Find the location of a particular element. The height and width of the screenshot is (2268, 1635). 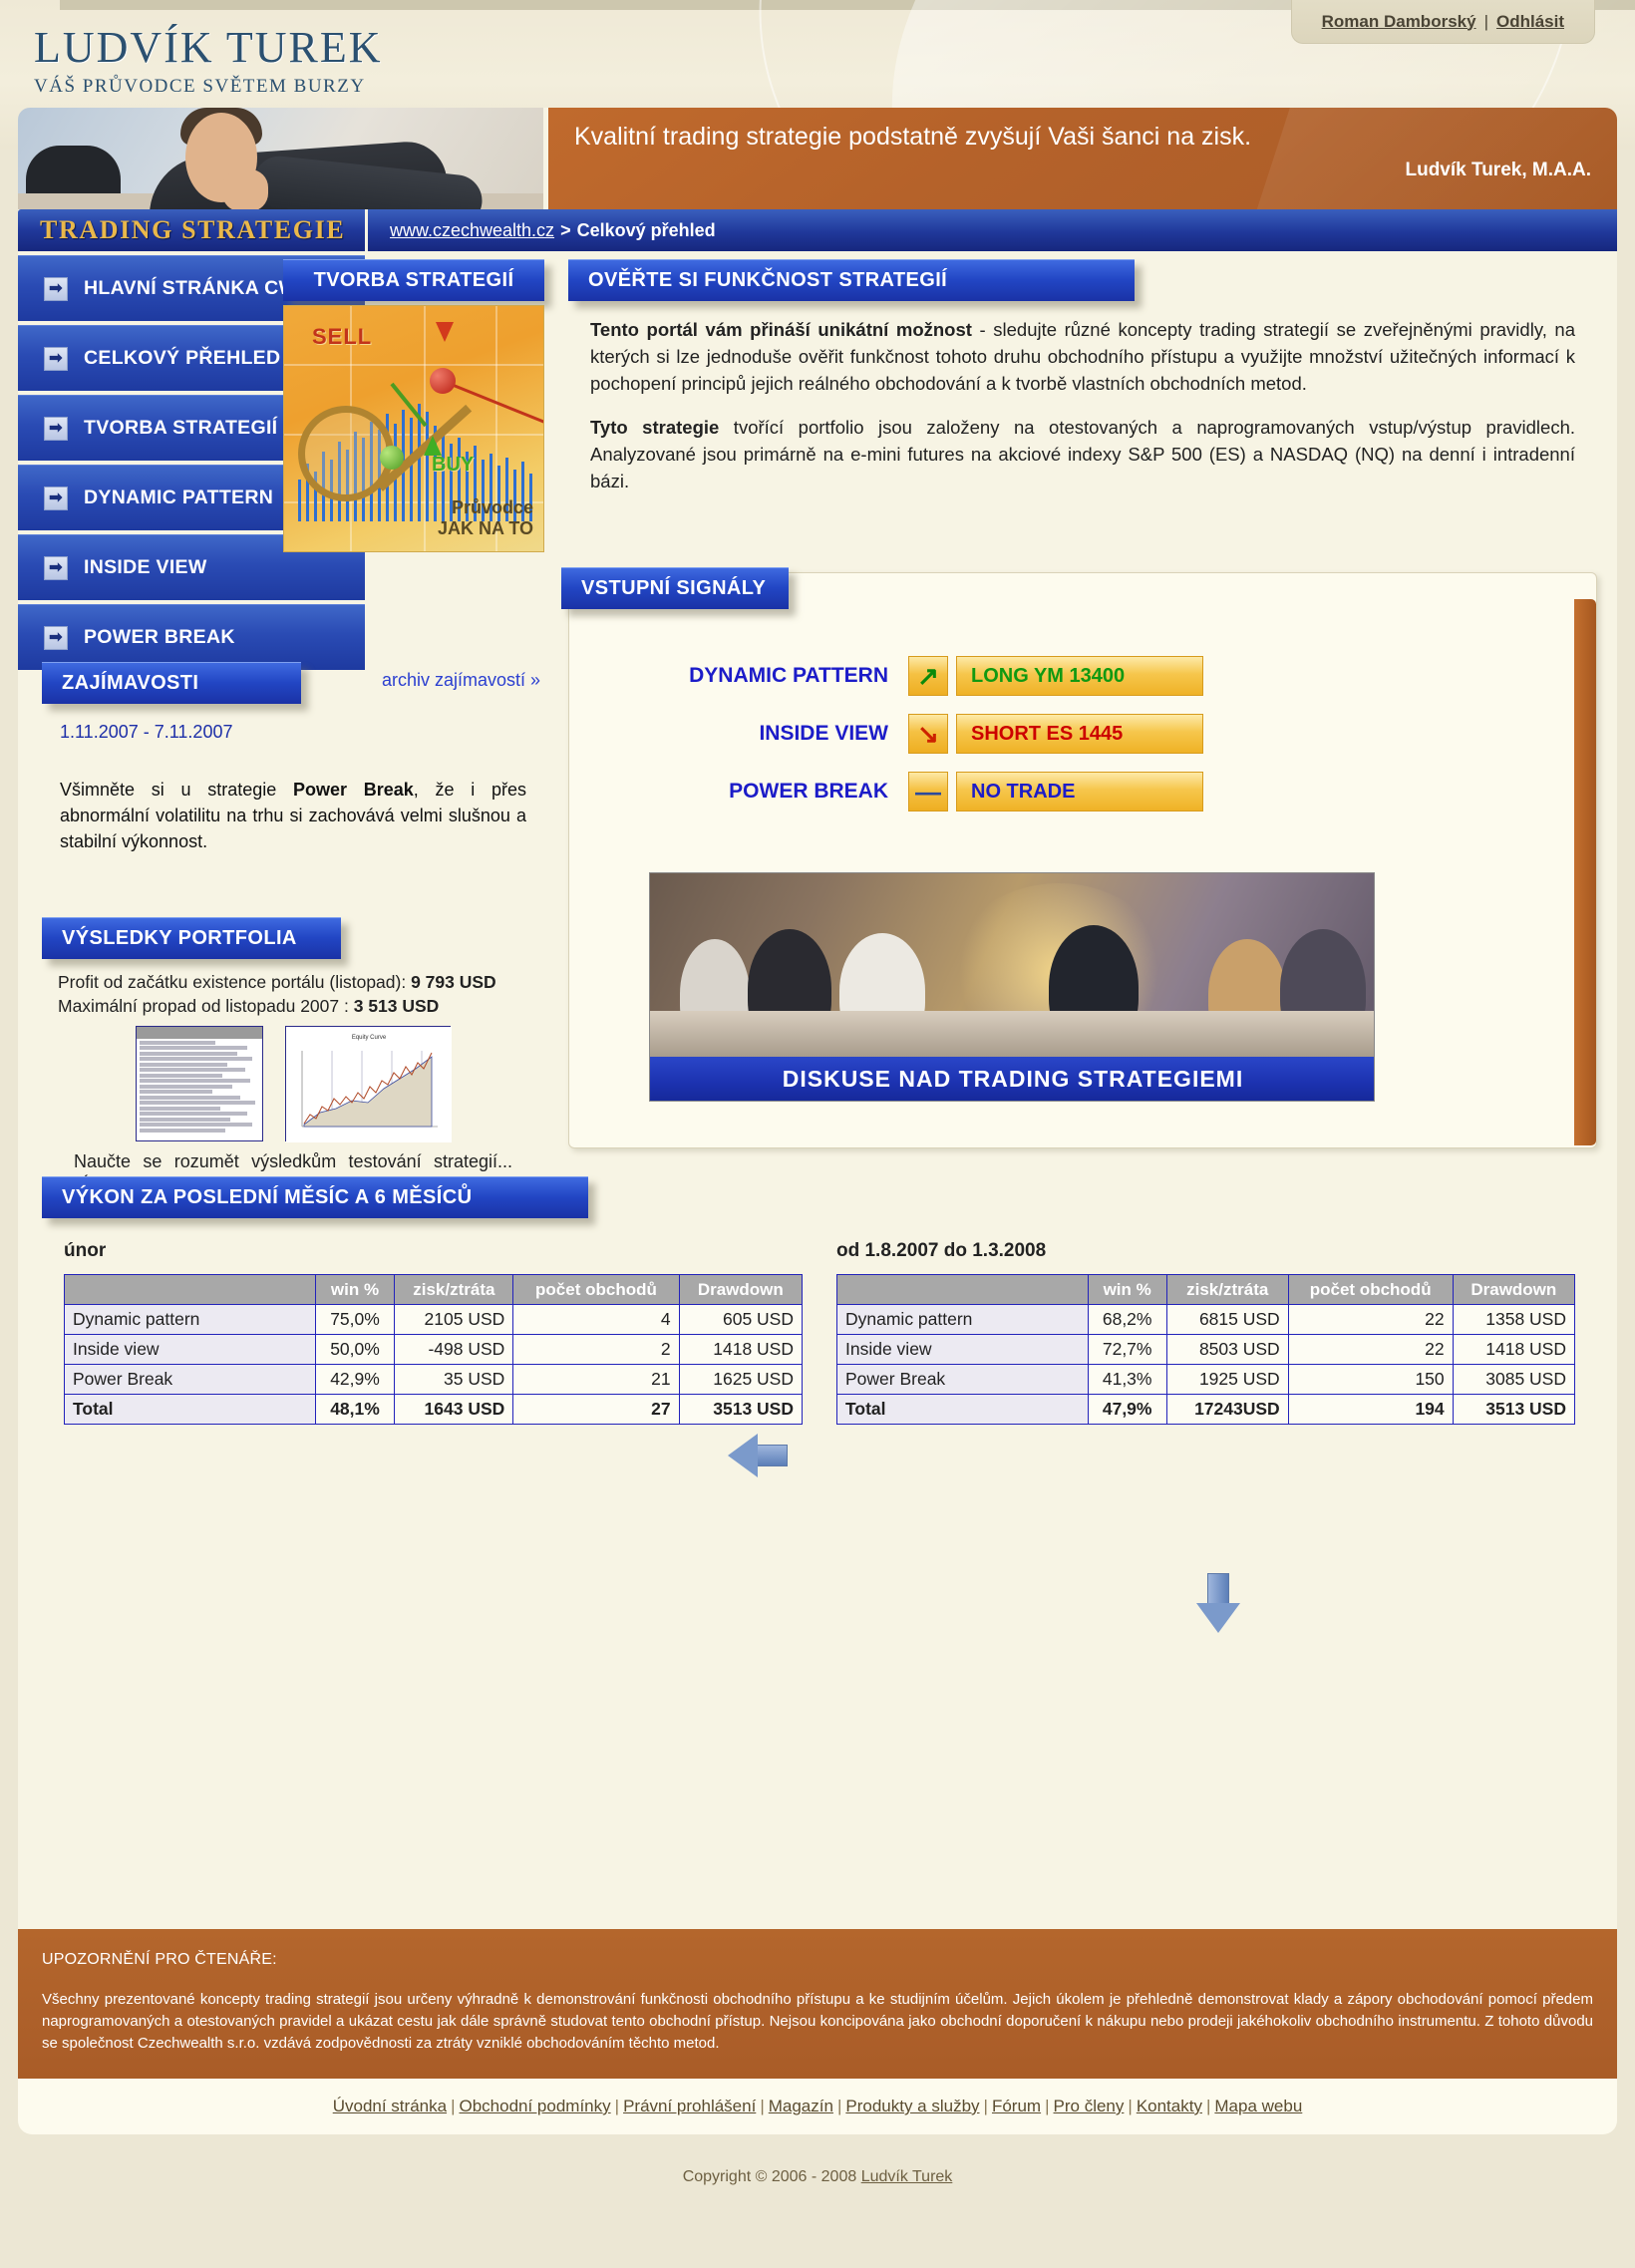

summary-all-trades-thumbnail is located at coordinates (199, 1084).